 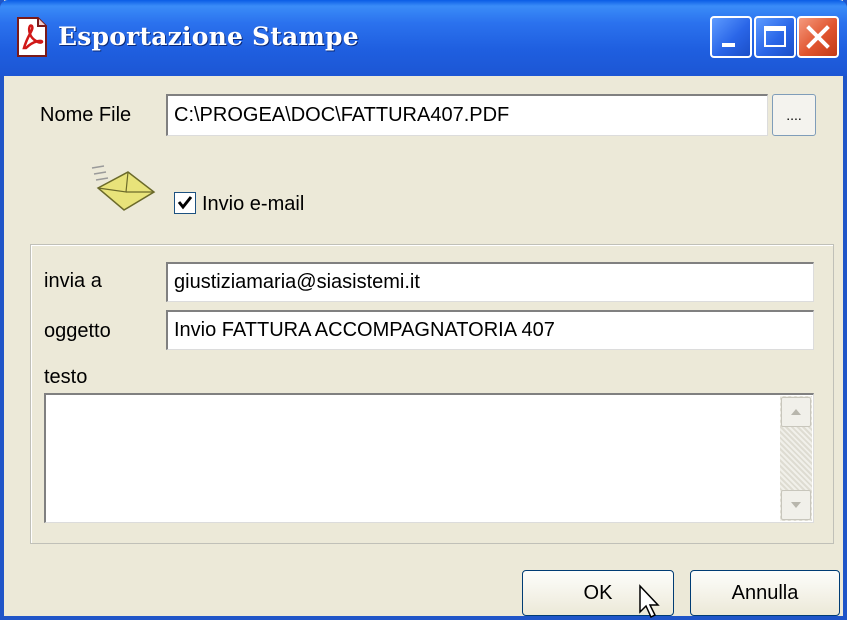 What do you see at coordinates (653, 602) in the screenshot?
I see `mouse-pointer-icon` at bounding box center [653, 602].